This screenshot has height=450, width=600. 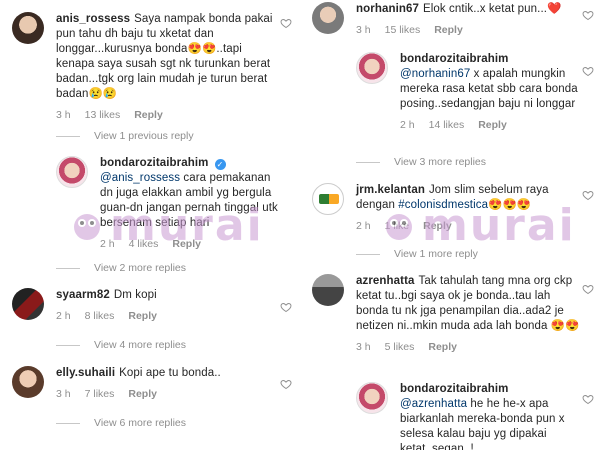 What do you see at coordinates (140, 268) in the screenshot?
I see `view-replies-label: View 2 more replies` at bounding box center [140, 268].